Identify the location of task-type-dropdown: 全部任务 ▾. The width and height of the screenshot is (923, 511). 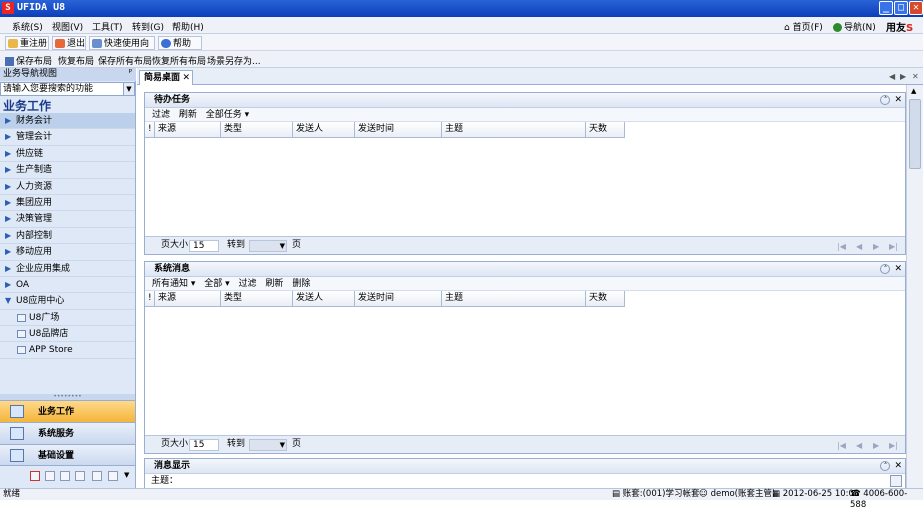
(227, 115).